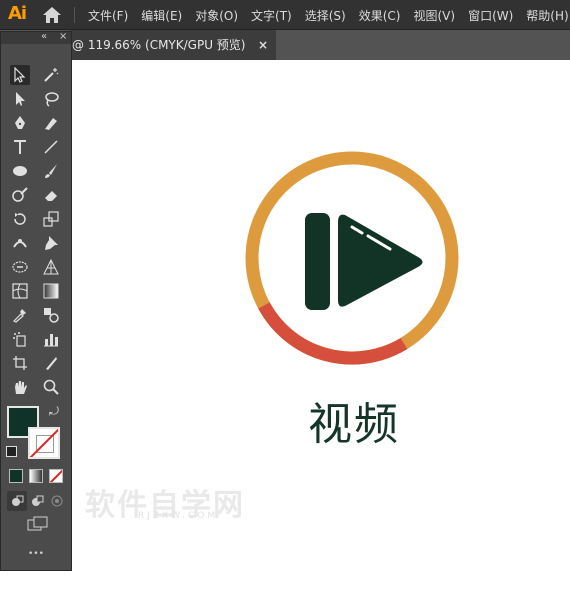  What do you see at coordinates (51, 363) in the screenshot?
I see `slice-icon` at bounding box center [51, 363].